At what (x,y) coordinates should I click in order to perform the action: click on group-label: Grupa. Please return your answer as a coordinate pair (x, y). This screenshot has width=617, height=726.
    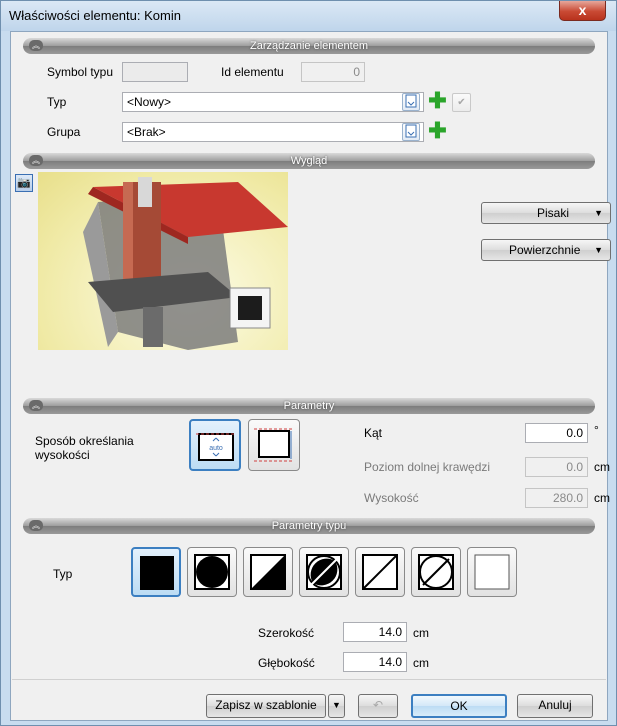
    Looking at the image, I should click on (64, 132).